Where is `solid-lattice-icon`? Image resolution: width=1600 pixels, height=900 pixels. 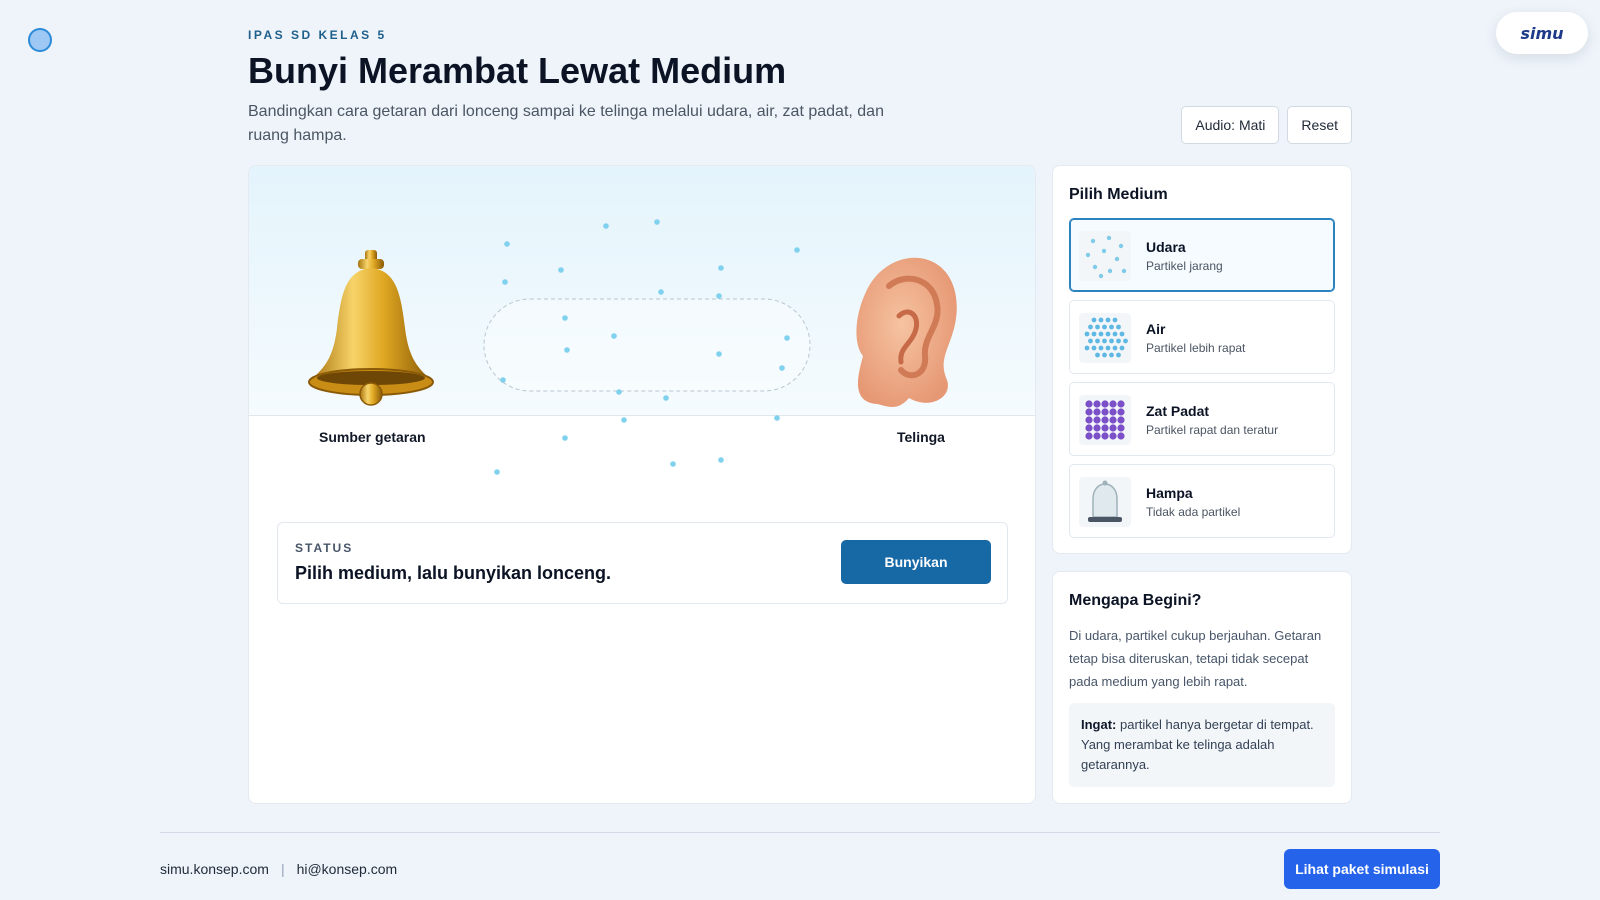 solid-lattice-icon is located at coordinates (1105, 420).